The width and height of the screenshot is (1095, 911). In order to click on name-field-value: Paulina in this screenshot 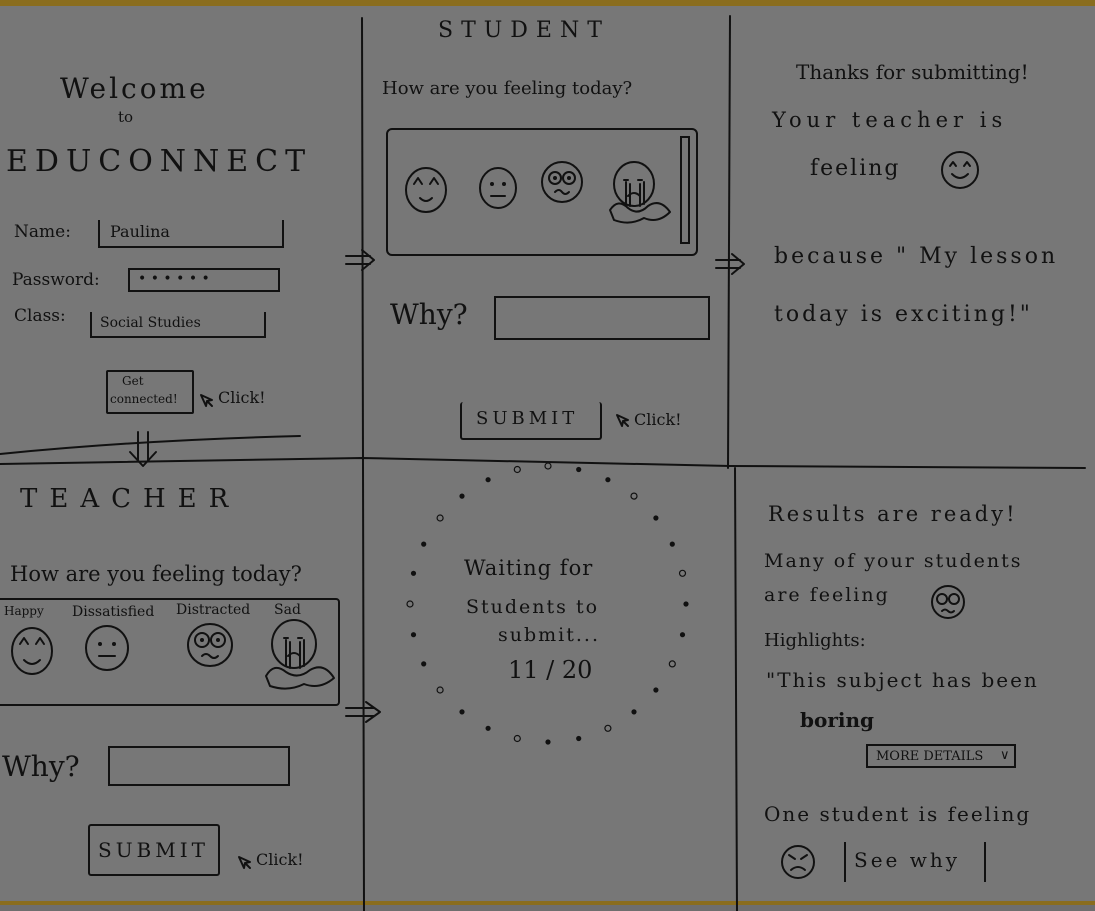, I will do `click(140, 231)`.